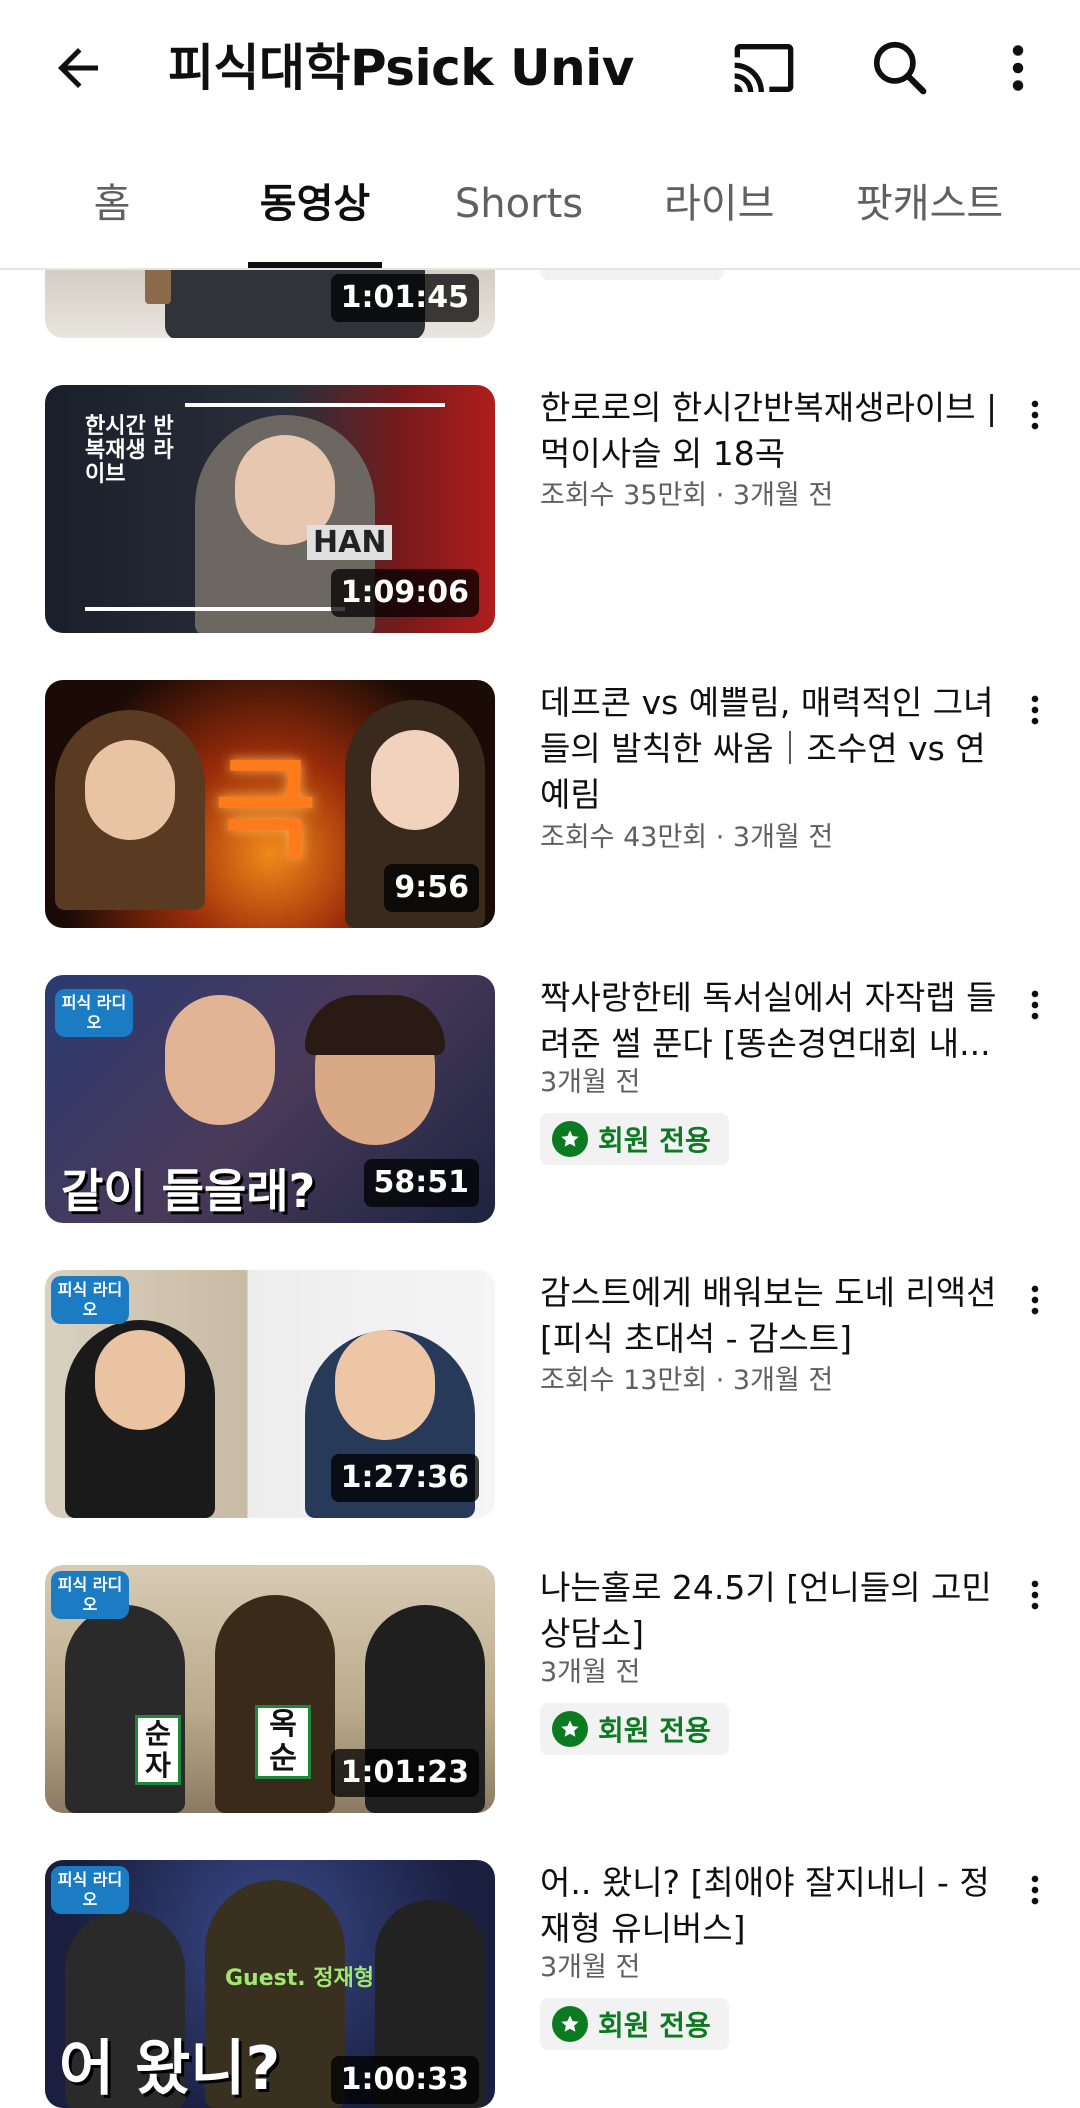 This screenshot has width=1080, height=2108. What do you see at coordinates (687, 837) in the screenshot?
I see `video-meta: 조회수 43만회 · 3개월 전` at bounding box center [687, 837].